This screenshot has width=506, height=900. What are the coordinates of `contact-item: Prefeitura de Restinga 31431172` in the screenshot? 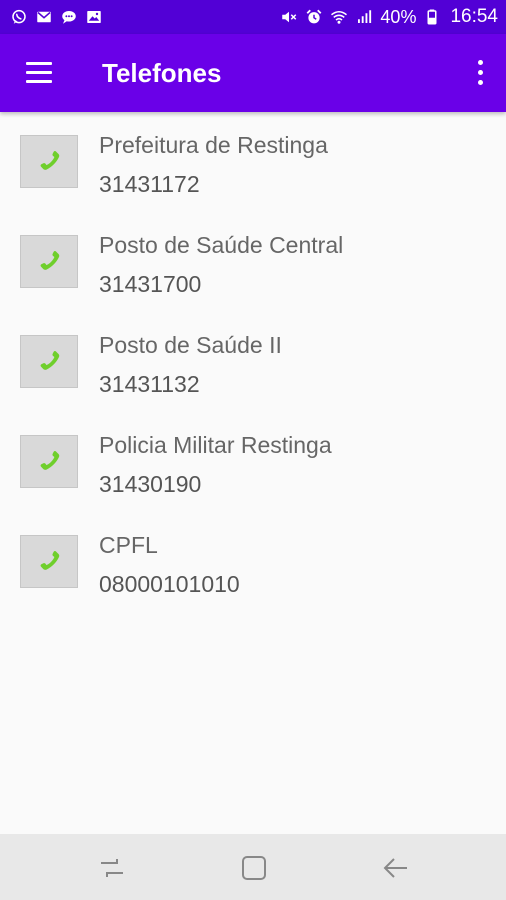 It's located at (253, 162).